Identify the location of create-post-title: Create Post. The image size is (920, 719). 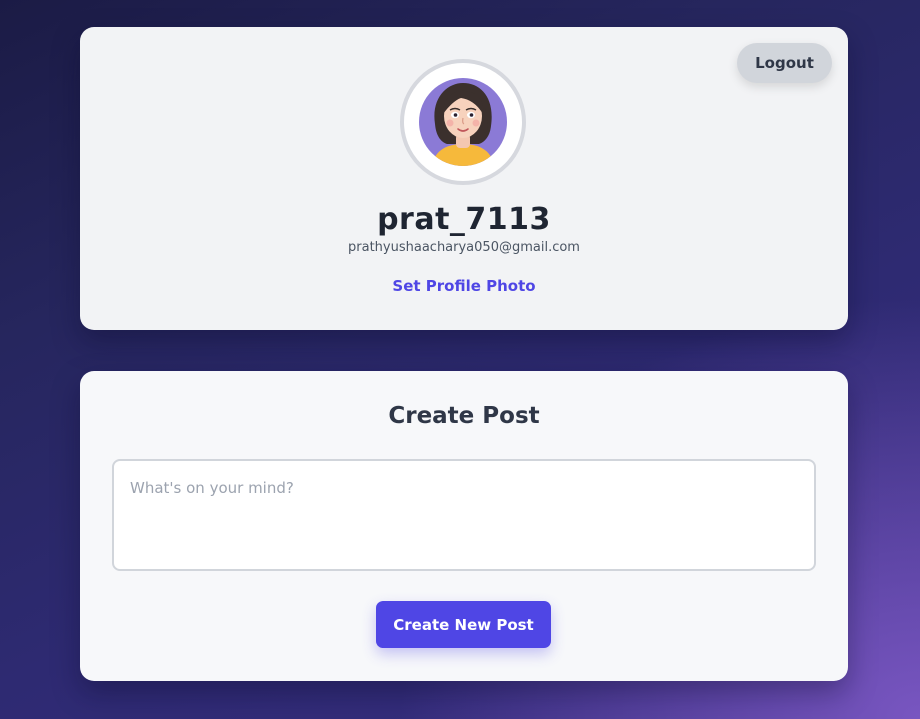
(464, 416).